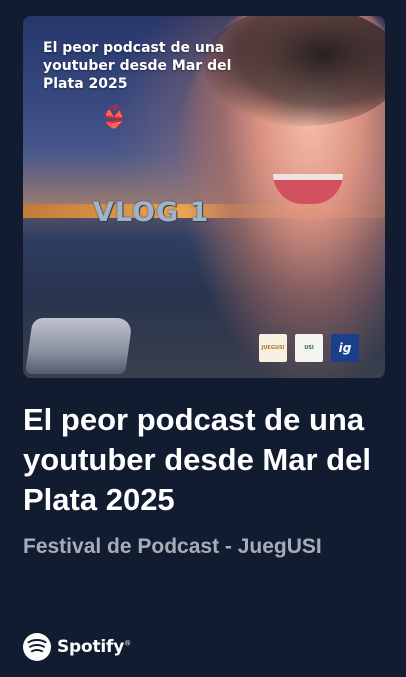 This screenshot has width=406, height=677. I want to click on cover-sponsor-logos: JUEGUSI USI ig, so click(309, 349).